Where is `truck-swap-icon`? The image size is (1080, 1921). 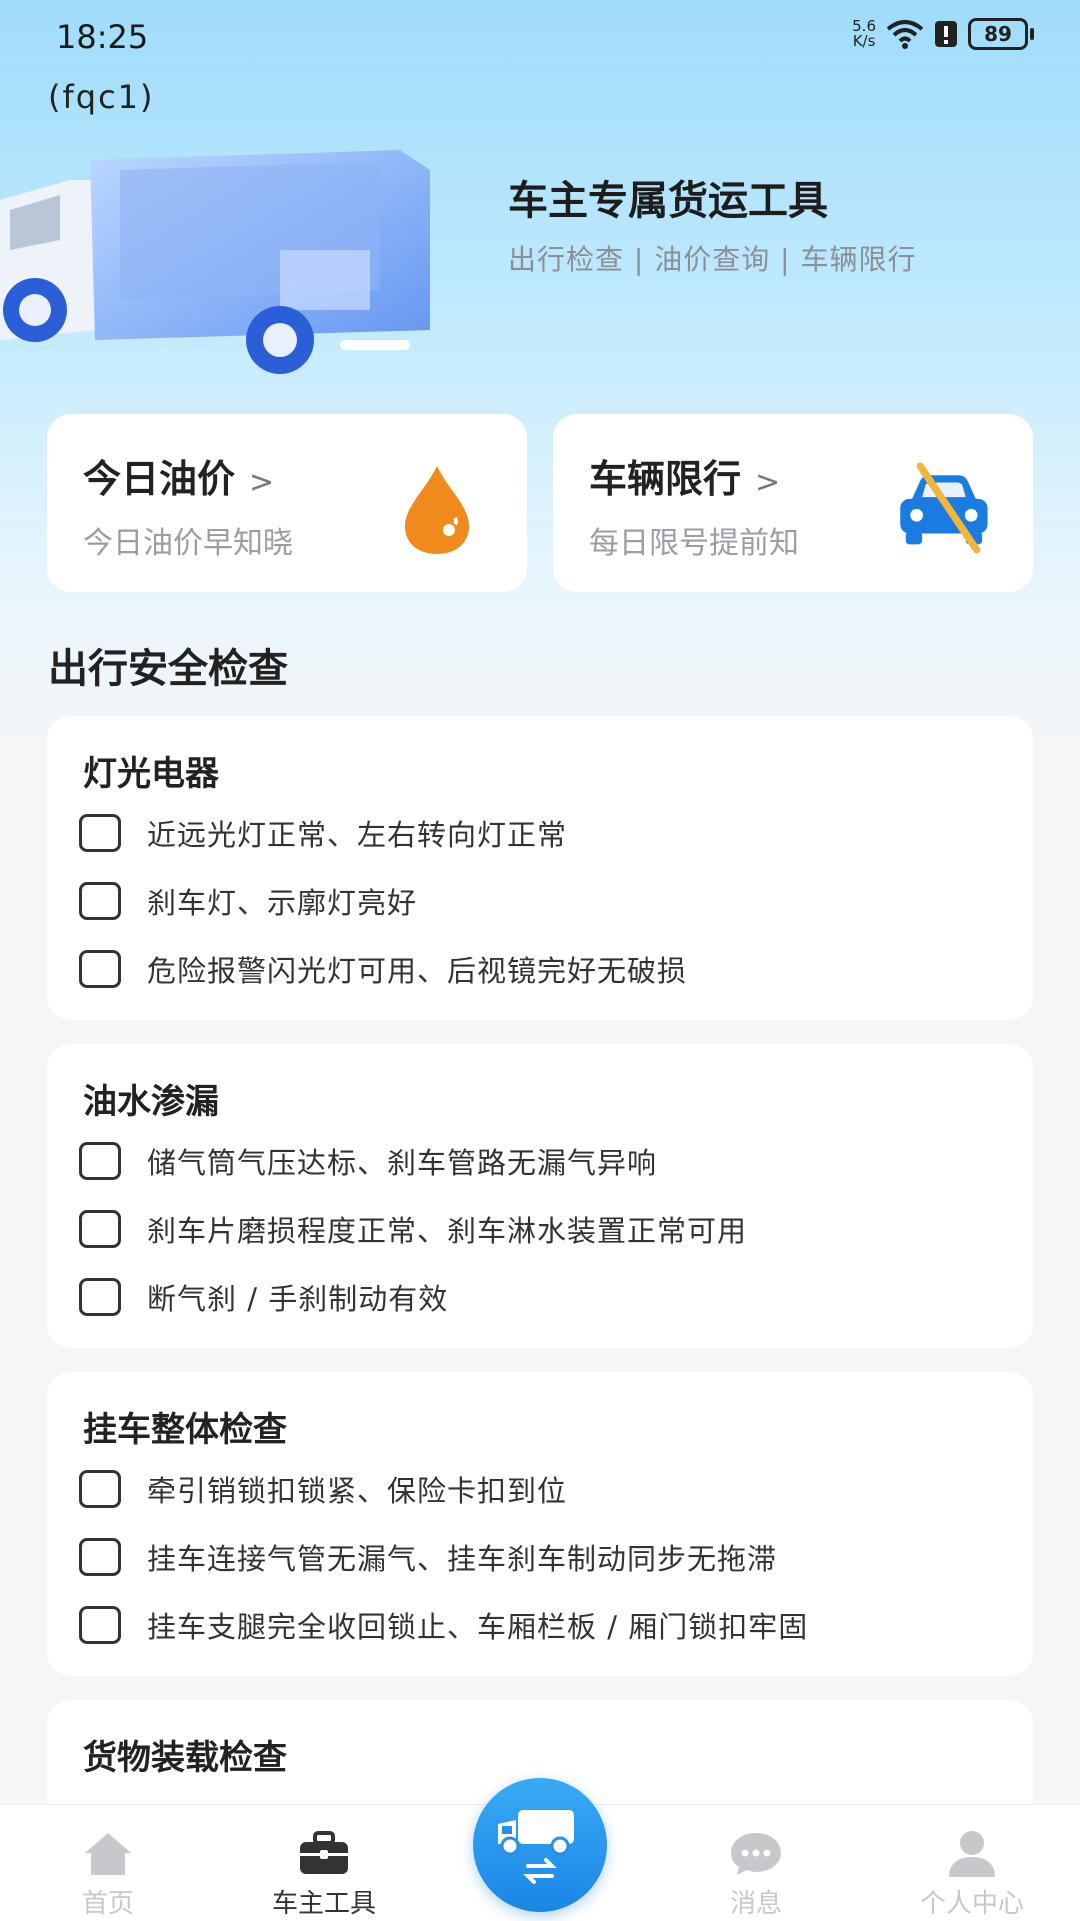 truck-swap-icon is located at coordinates (536, 1847).